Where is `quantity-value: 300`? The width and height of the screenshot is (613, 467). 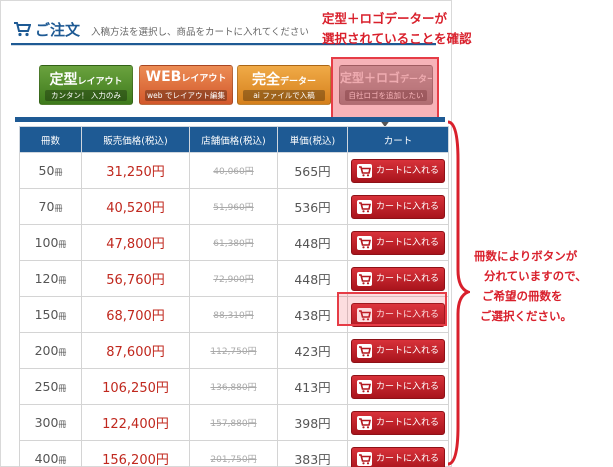 quantity-value: 300 is located at coordinates (46, 422).